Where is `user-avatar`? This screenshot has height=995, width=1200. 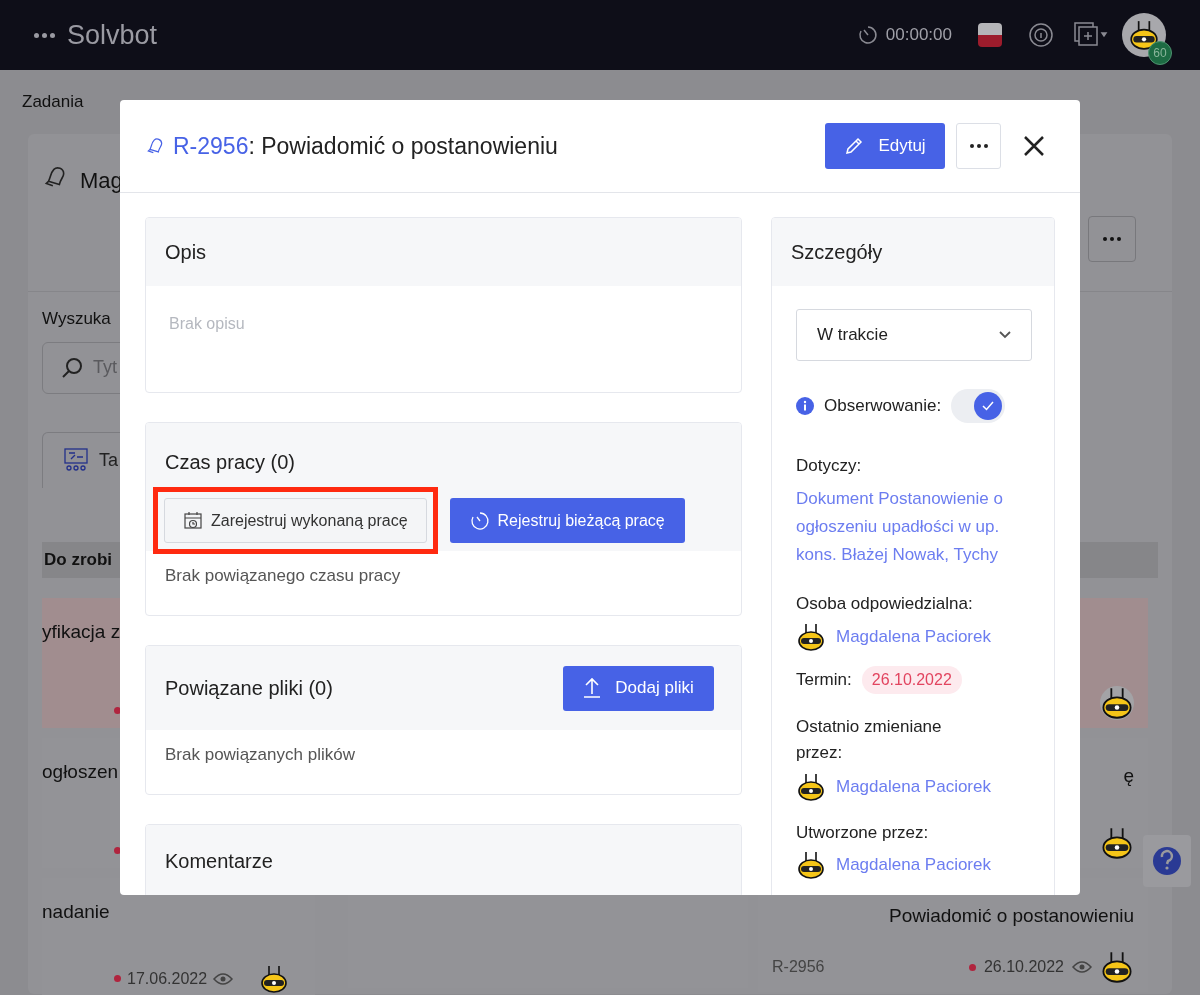
user-avatar is located at coordinates (1144, 35).